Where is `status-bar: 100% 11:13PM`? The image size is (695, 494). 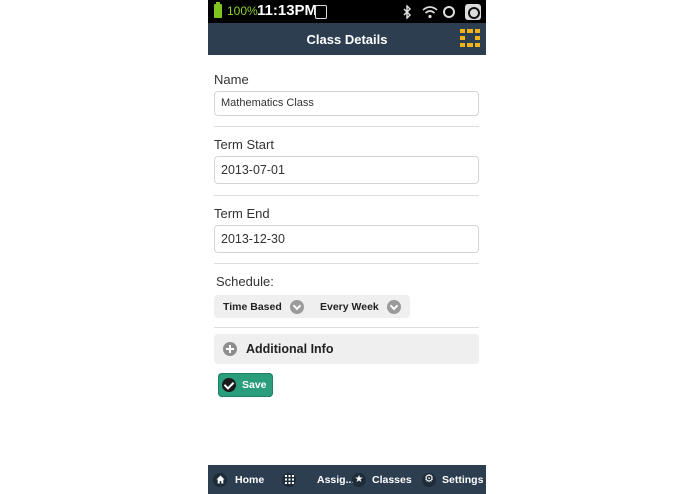
status-bar: 100% 11:13PM is located at coordinates (347, 11).